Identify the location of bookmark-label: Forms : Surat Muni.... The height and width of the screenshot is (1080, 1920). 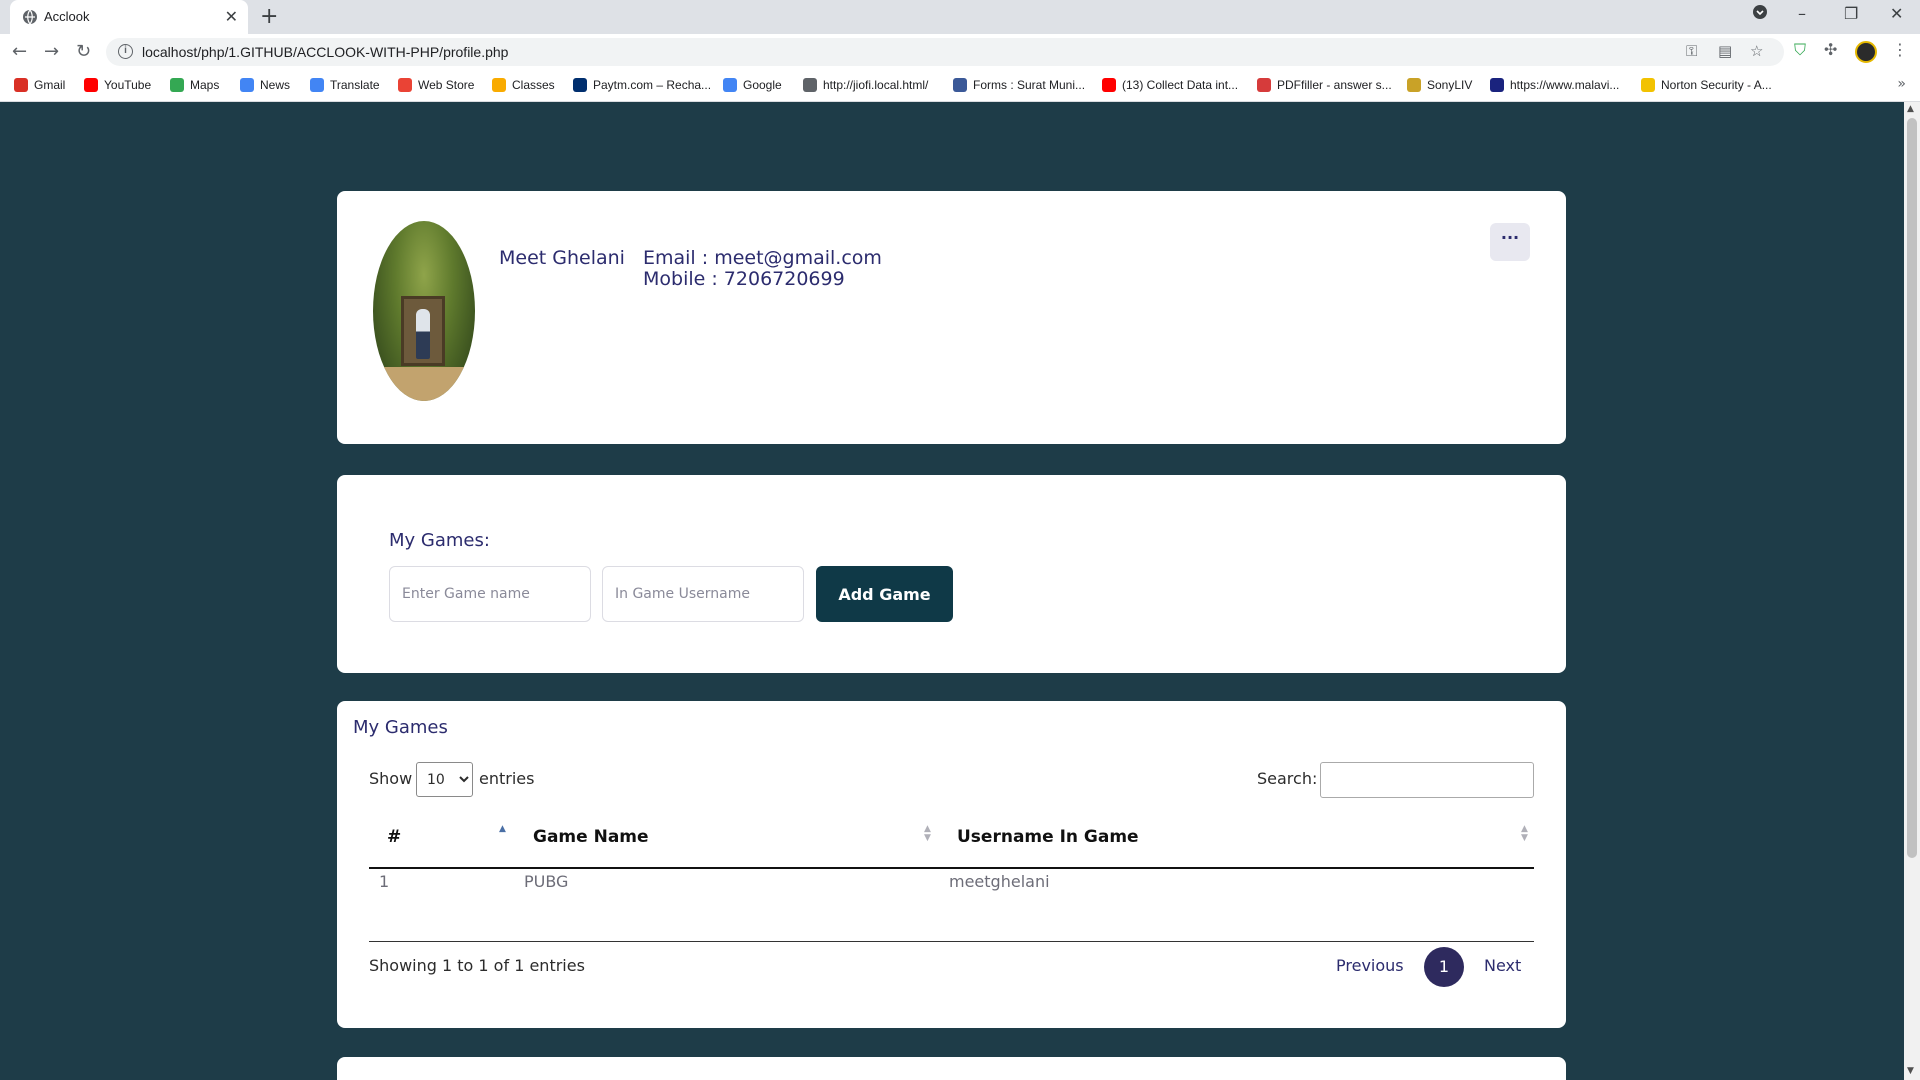
(1029, 85).